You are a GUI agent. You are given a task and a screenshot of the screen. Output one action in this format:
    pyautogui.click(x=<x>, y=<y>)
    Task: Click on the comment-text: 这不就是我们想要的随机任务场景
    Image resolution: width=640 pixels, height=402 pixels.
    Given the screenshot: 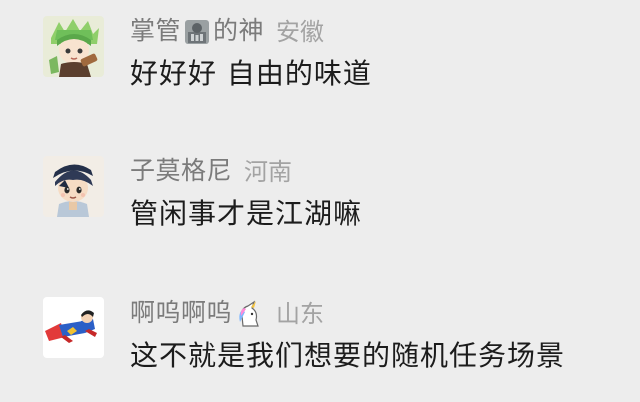 What is the action you would take?
    pyautogui.click(x=348, y=355)
    